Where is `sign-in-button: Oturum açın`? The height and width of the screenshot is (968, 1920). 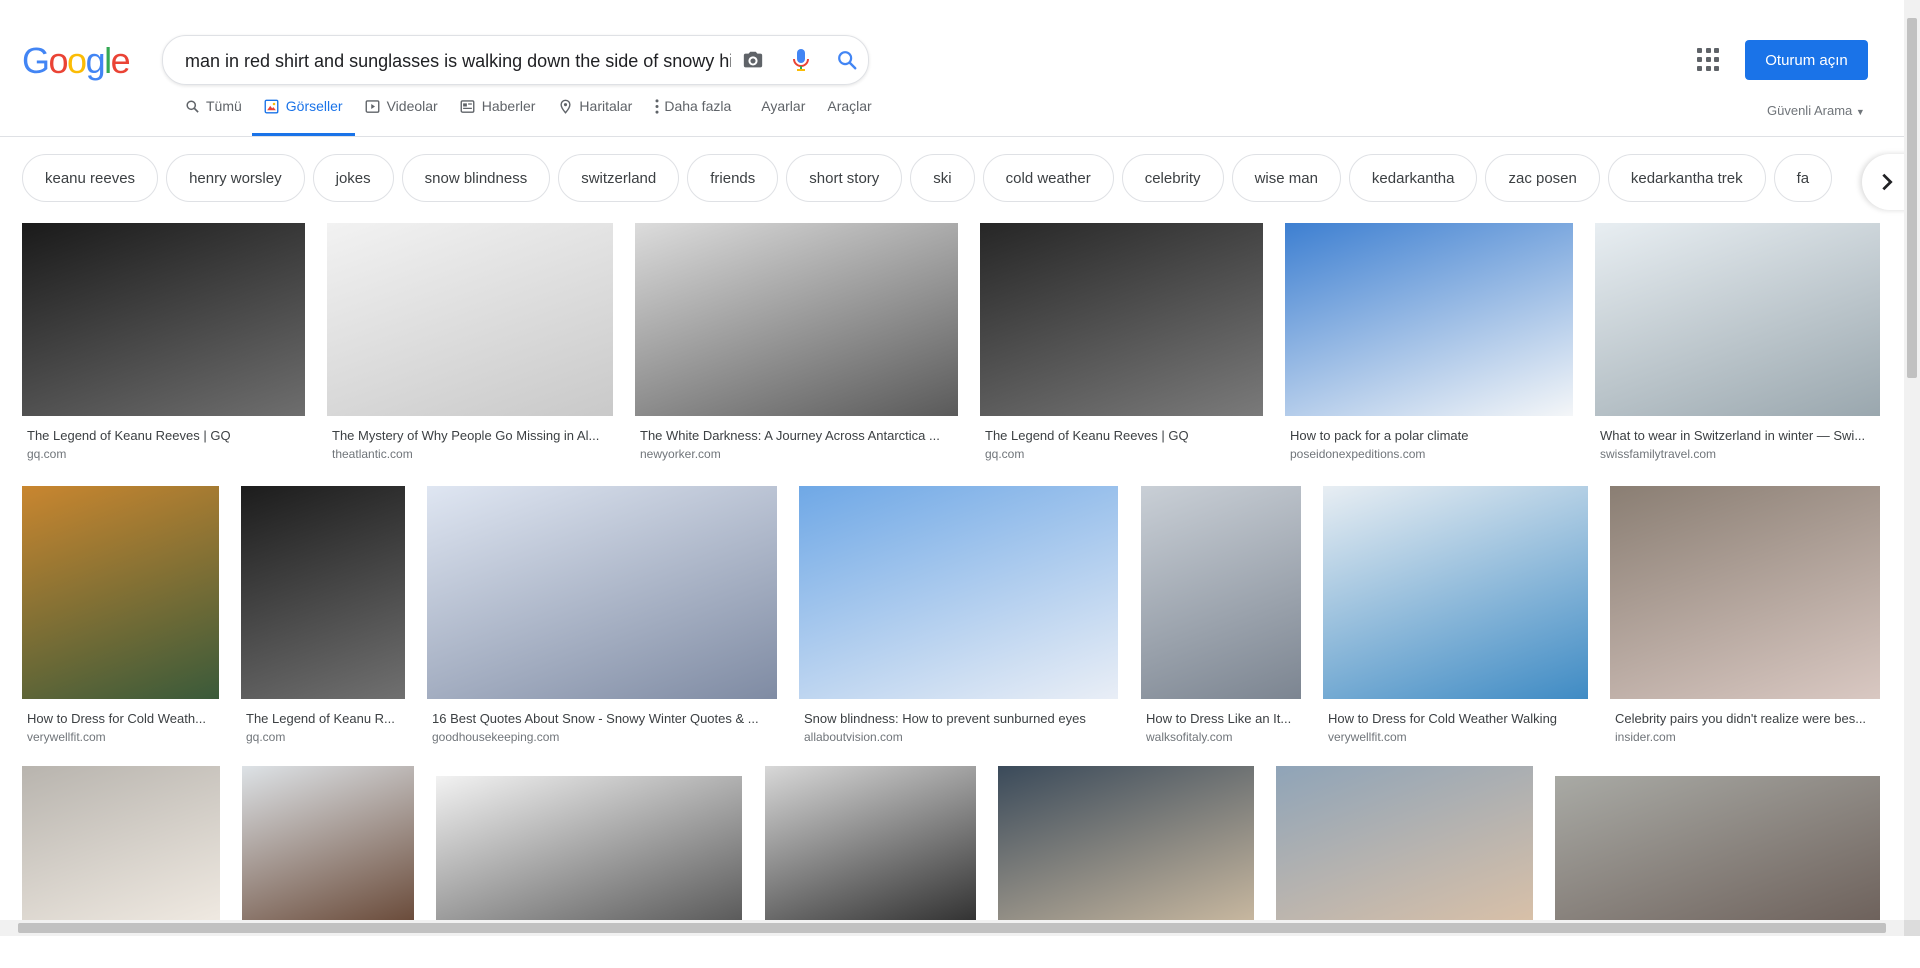 sign-in-button: Oturum açın is located at coordinates (1806, 60).